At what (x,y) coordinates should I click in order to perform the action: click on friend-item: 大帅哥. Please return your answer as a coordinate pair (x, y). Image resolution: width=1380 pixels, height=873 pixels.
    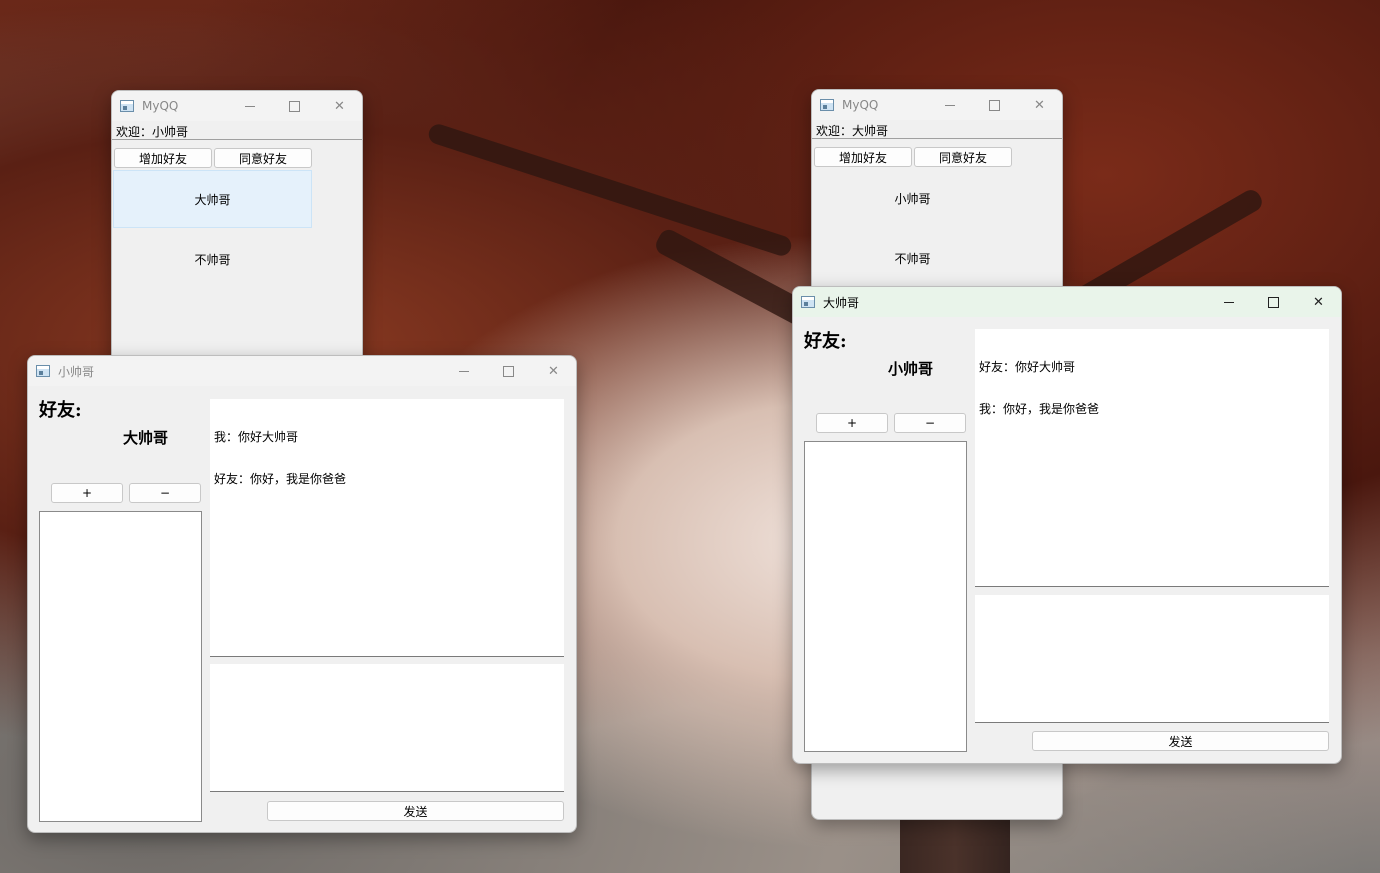
    Looking at the image, I should click on (212, 199).